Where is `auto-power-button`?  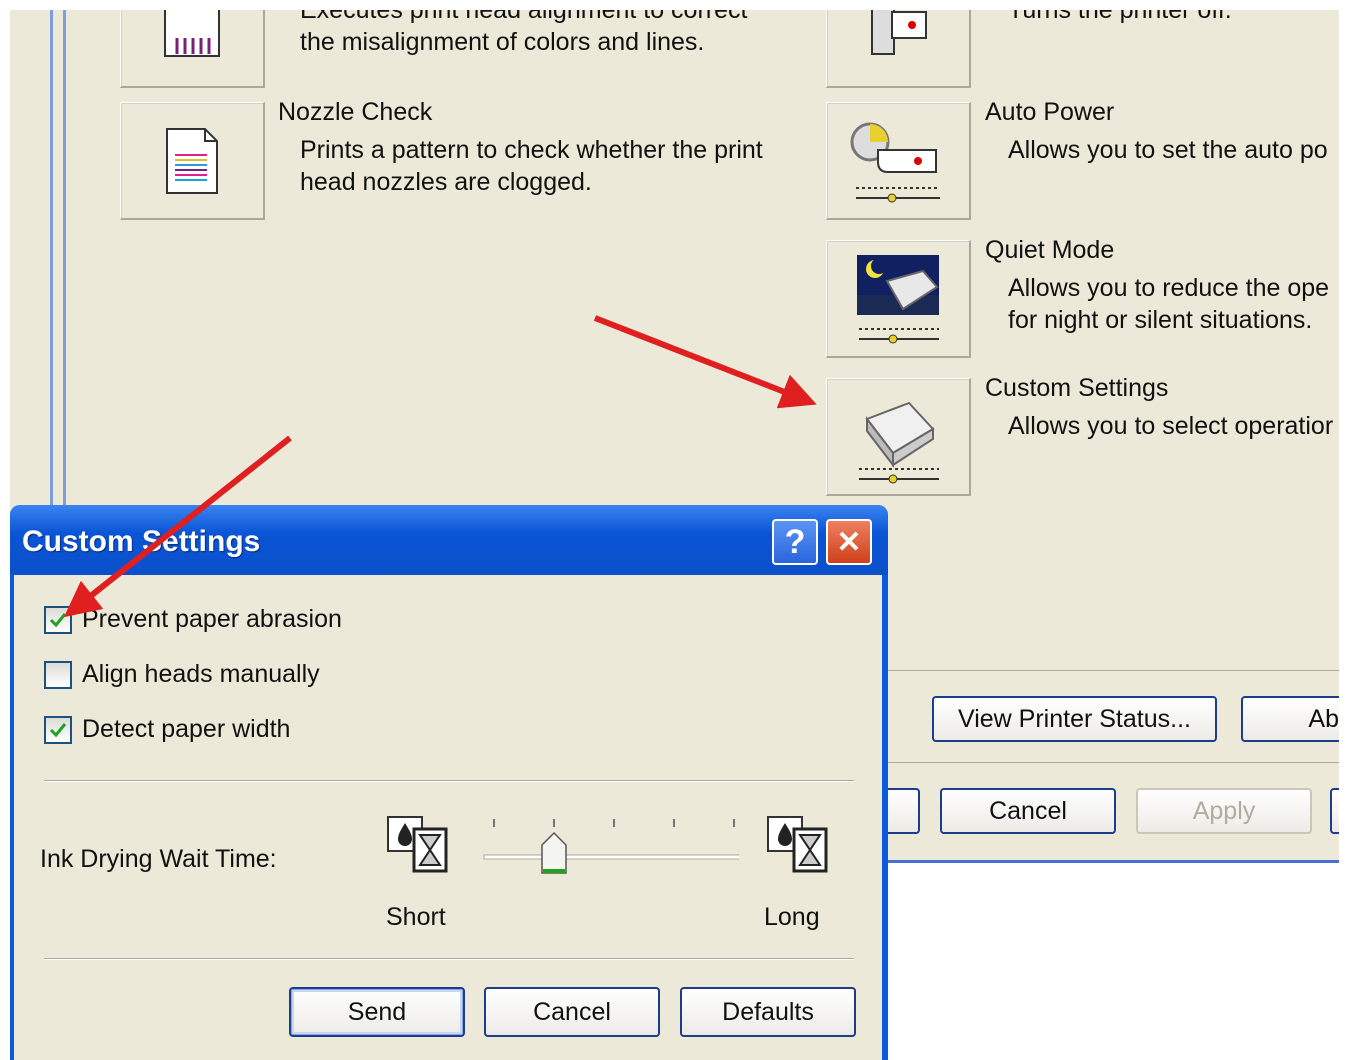
auto-power-button is located at coordinates (898, 161).